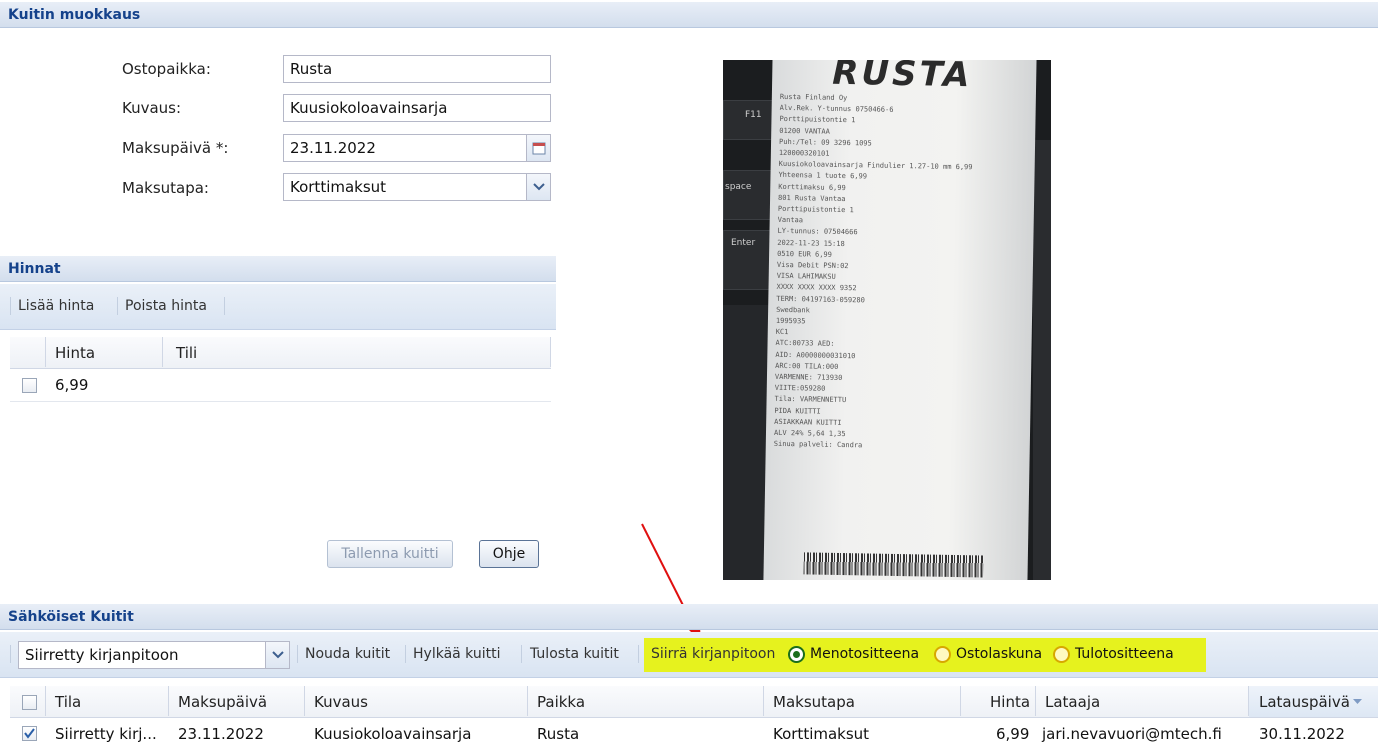 The height and width of the screenshot is (748, 1378). I want to click on purchase-invoice-label: Ostolaskuna, so click(999, 654).